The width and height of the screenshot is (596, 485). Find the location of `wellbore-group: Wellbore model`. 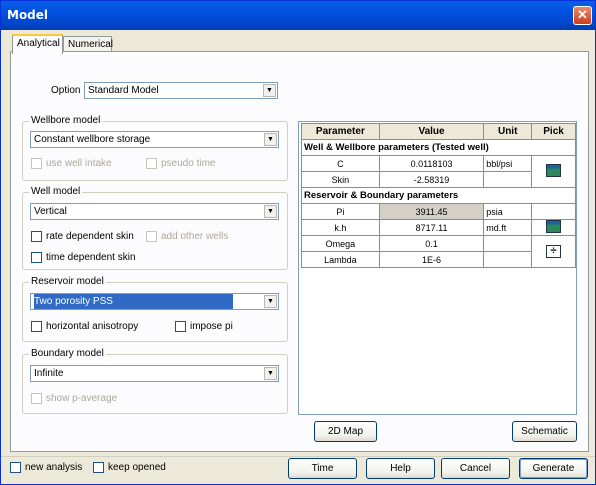

wellbore-group: Wellbore model is located at coordinates (155, 148).